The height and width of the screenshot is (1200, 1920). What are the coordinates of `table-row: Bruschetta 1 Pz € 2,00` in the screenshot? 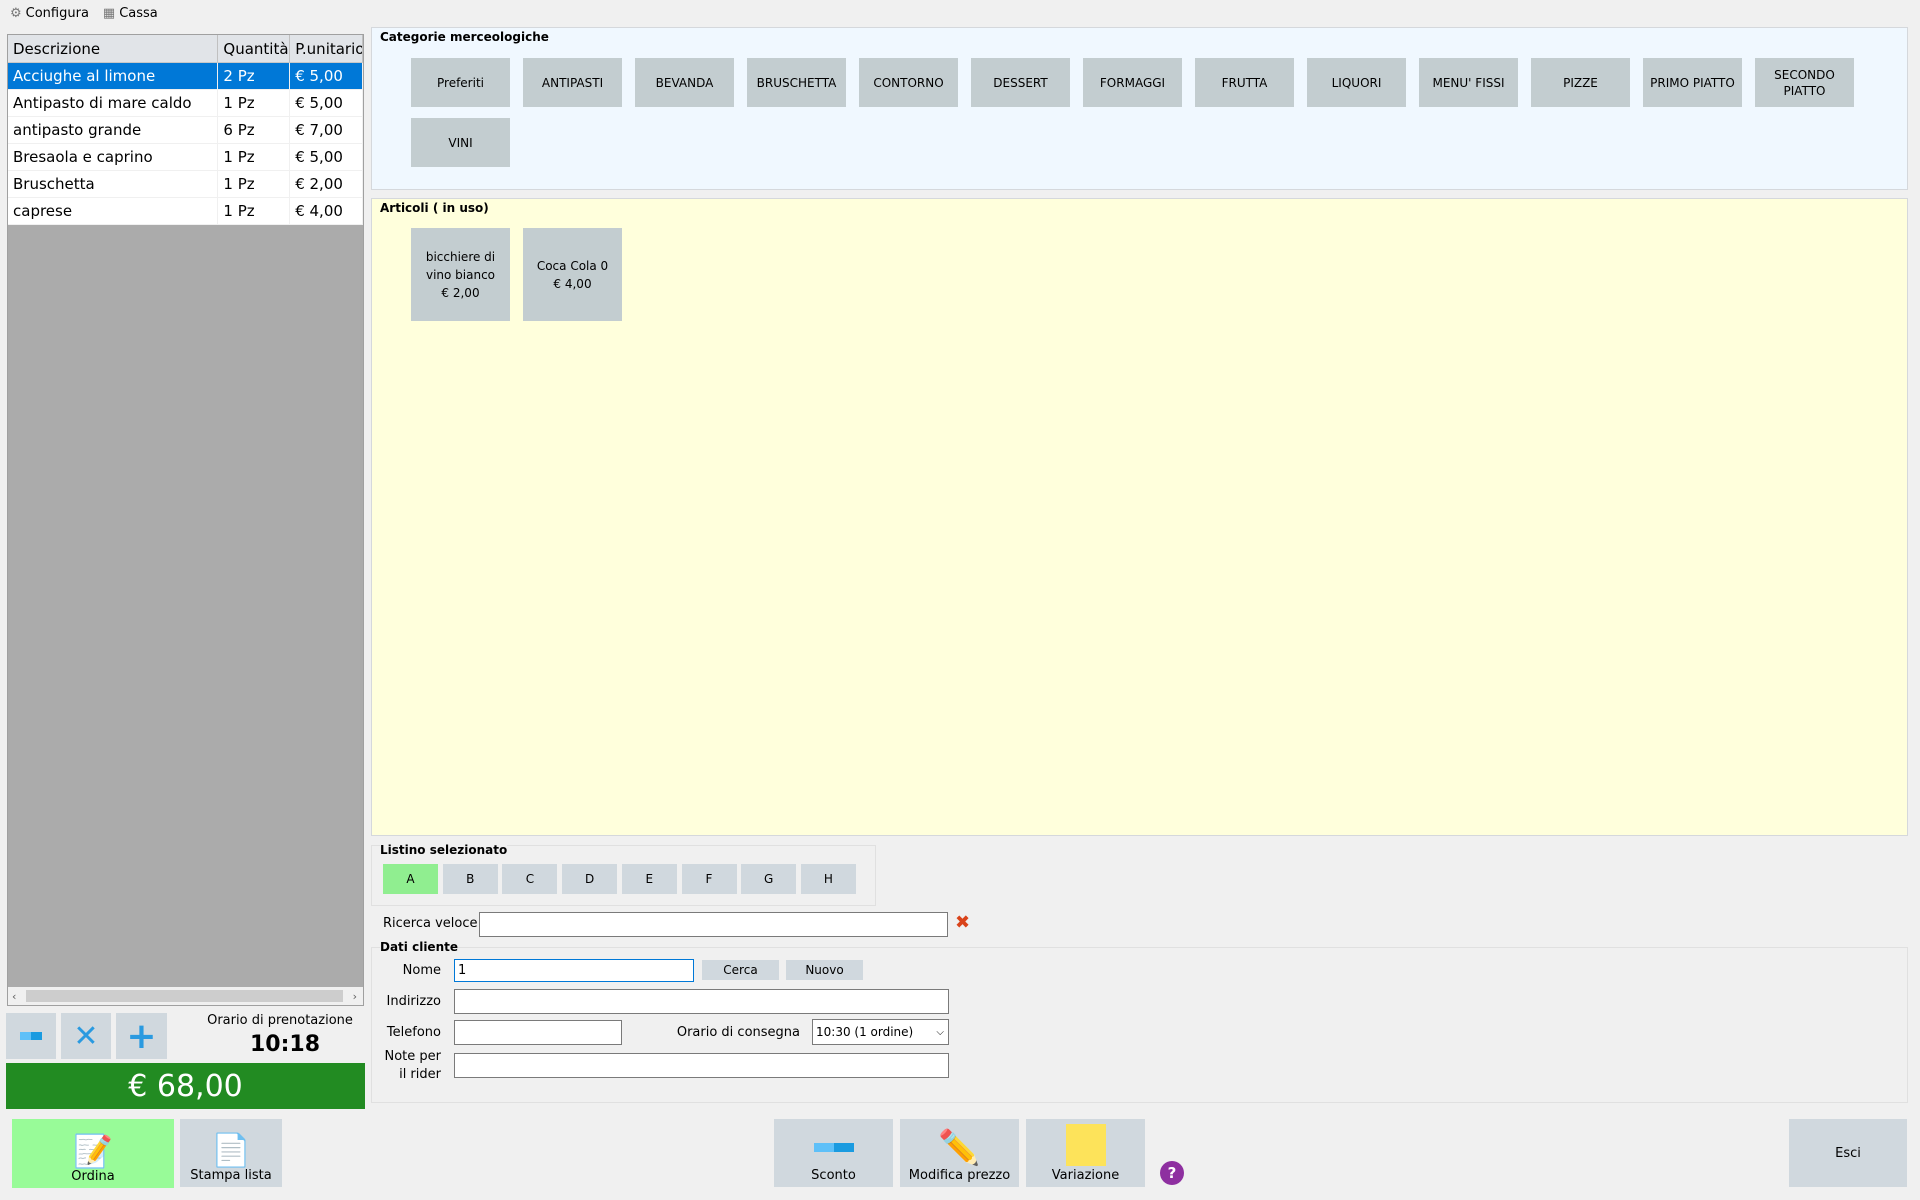 It's located at (185, 184).